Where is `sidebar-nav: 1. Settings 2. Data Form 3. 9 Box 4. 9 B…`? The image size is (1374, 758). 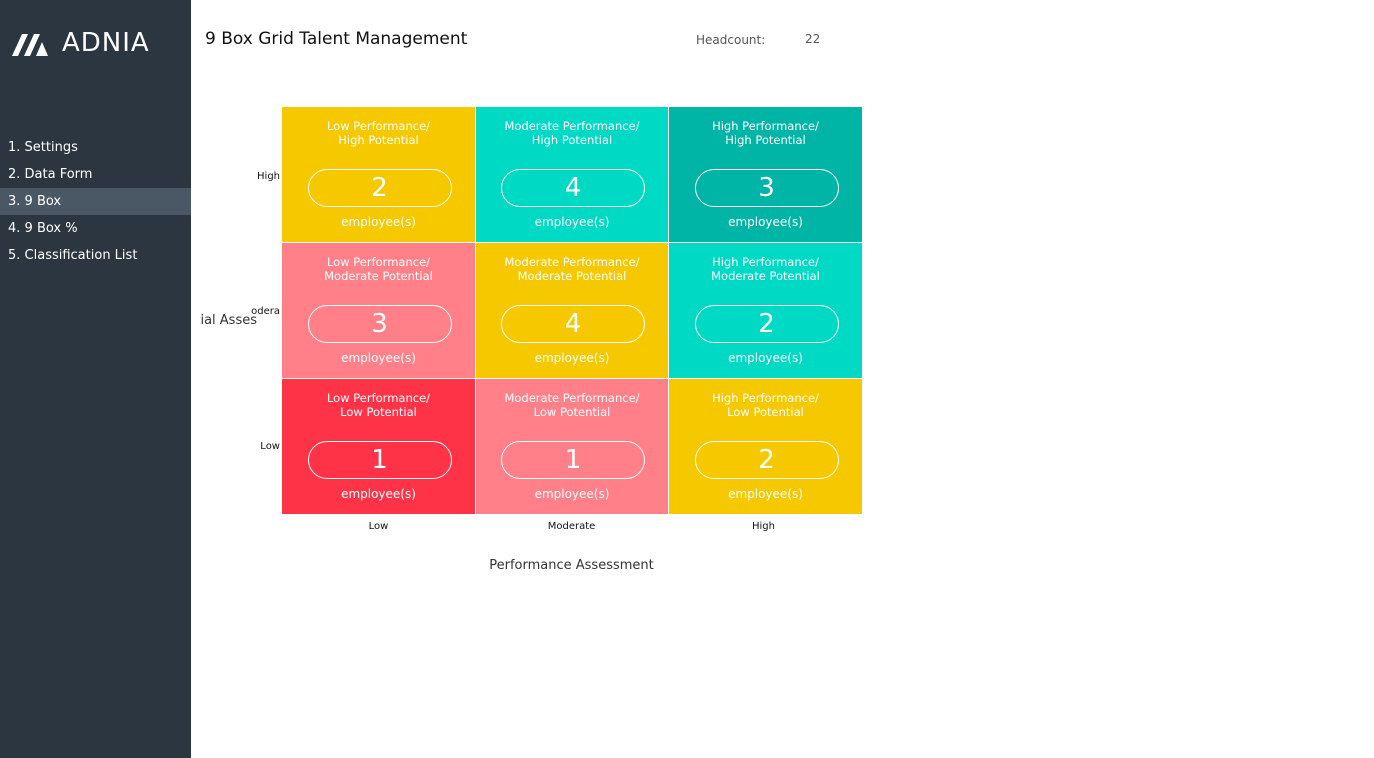 sidebar-nav: 1. Settings 2. Data Form 3. 9 Box 4. 9 B… is located at coordinates (95, 201).